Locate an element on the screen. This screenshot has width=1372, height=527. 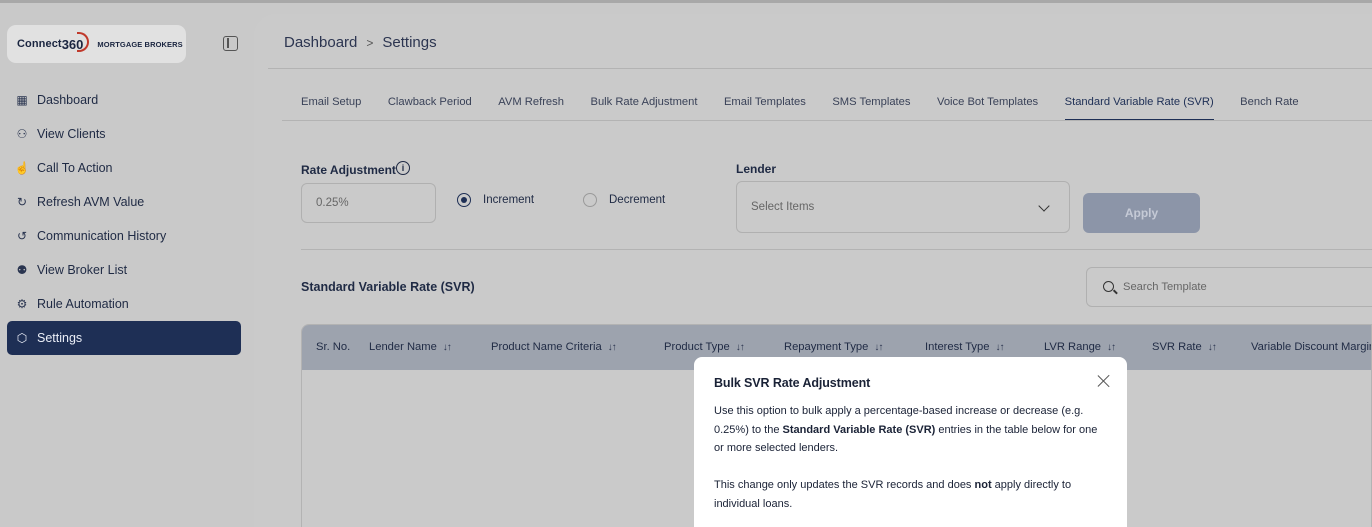
radio-unselected-icon is located at coordinates (590, 200).